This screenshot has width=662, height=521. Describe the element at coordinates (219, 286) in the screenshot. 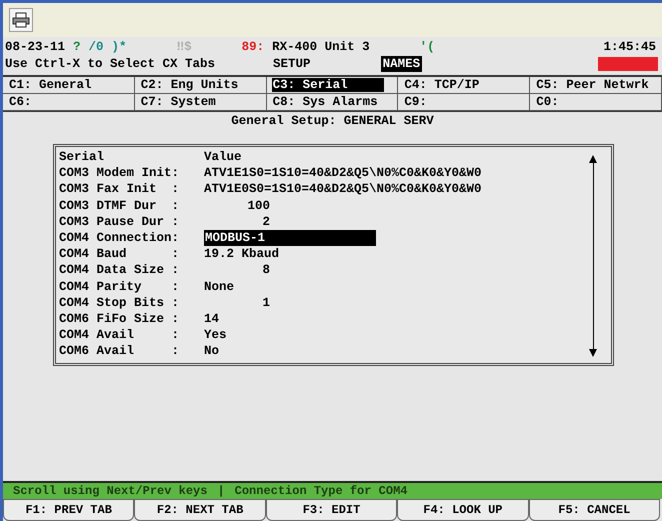

I see `setting-value: None` at that location.